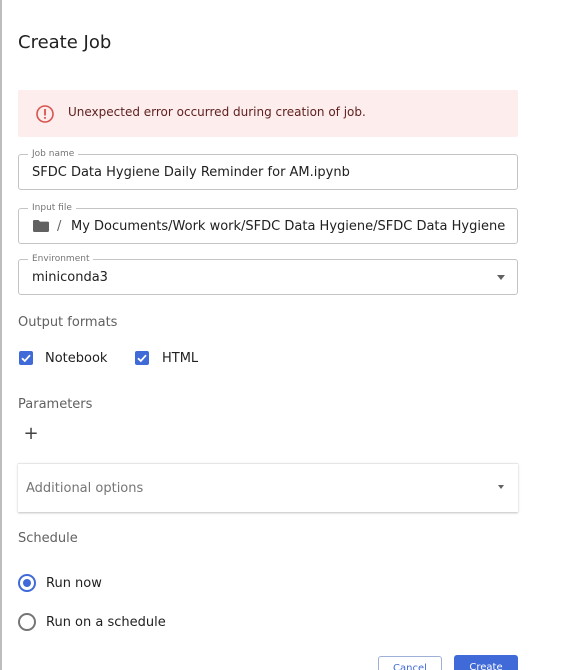 This screenshot has width=561, height=670. What do you see at coordinates (486, 662) in the screenshot?
I see `create-button: Create` at bounding box center [486, 662].